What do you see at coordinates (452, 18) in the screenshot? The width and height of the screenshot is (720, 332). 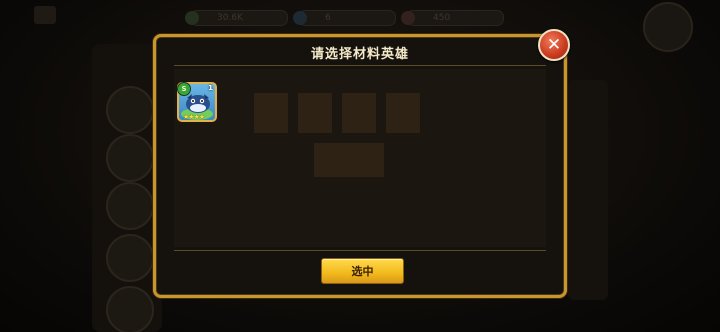 I see `stamina-resource: 450` at bounding box center [452, 18].